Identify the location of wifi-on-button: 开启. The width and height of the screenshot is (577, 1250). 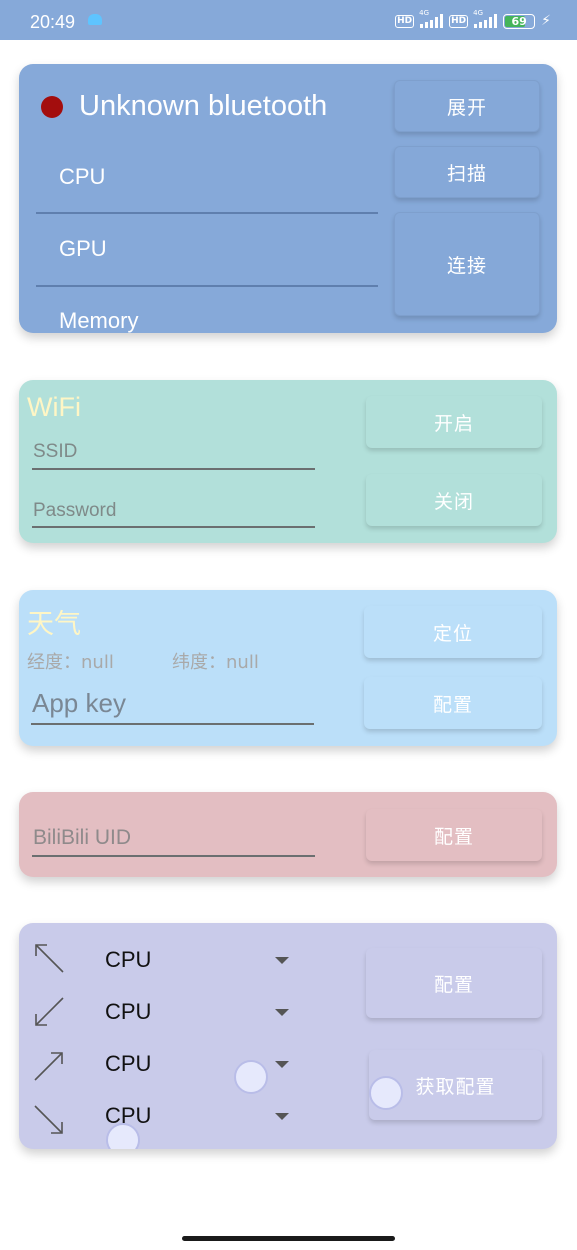
(454, 422).